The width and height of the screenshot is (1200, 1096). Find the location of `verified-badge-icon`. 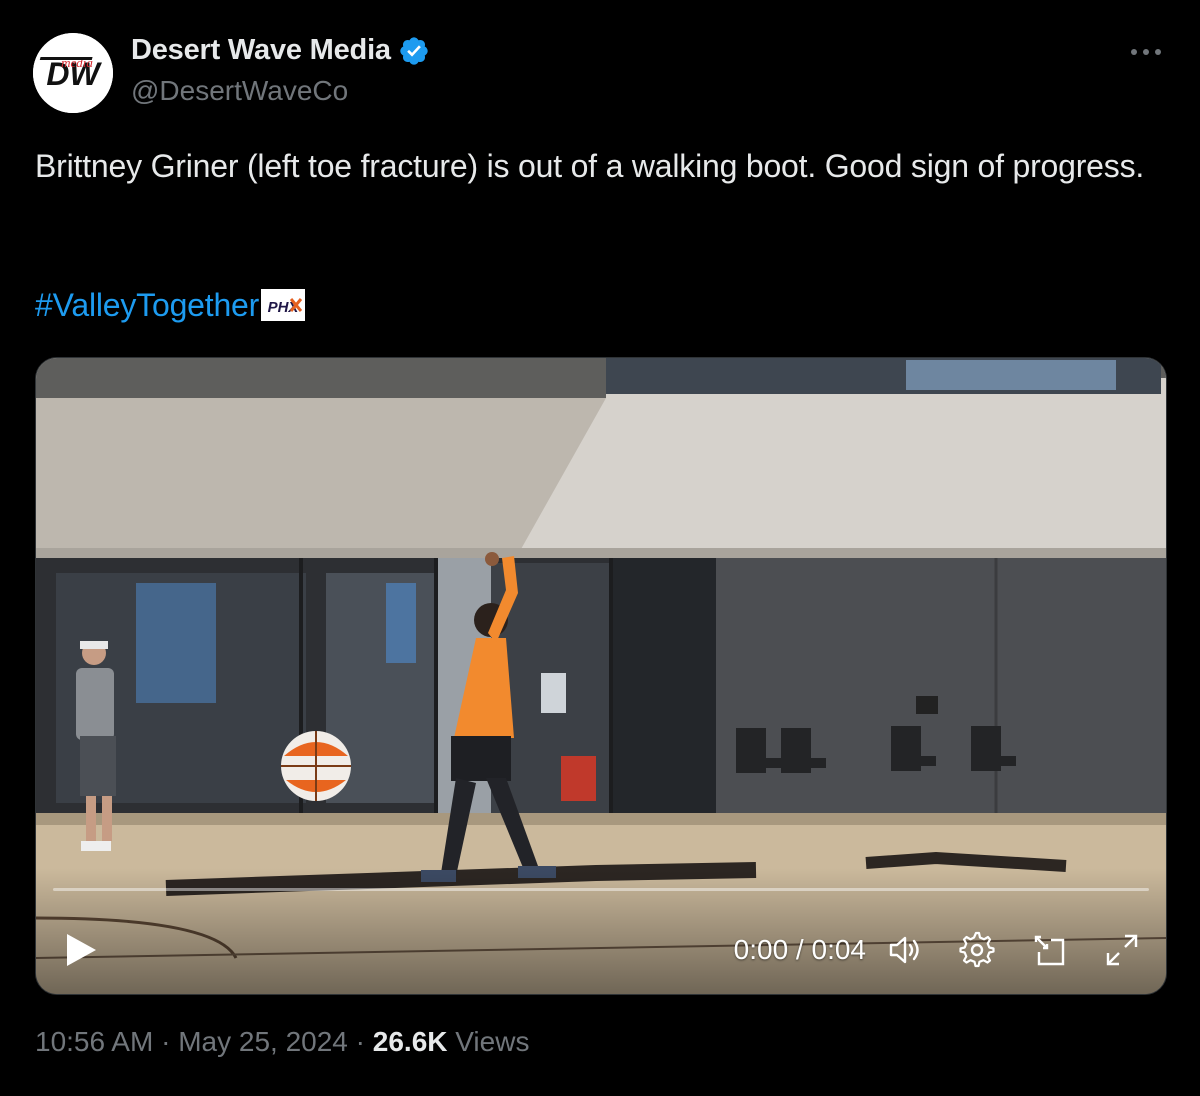

verified-badge-icon is located at coordinates (414, 51).